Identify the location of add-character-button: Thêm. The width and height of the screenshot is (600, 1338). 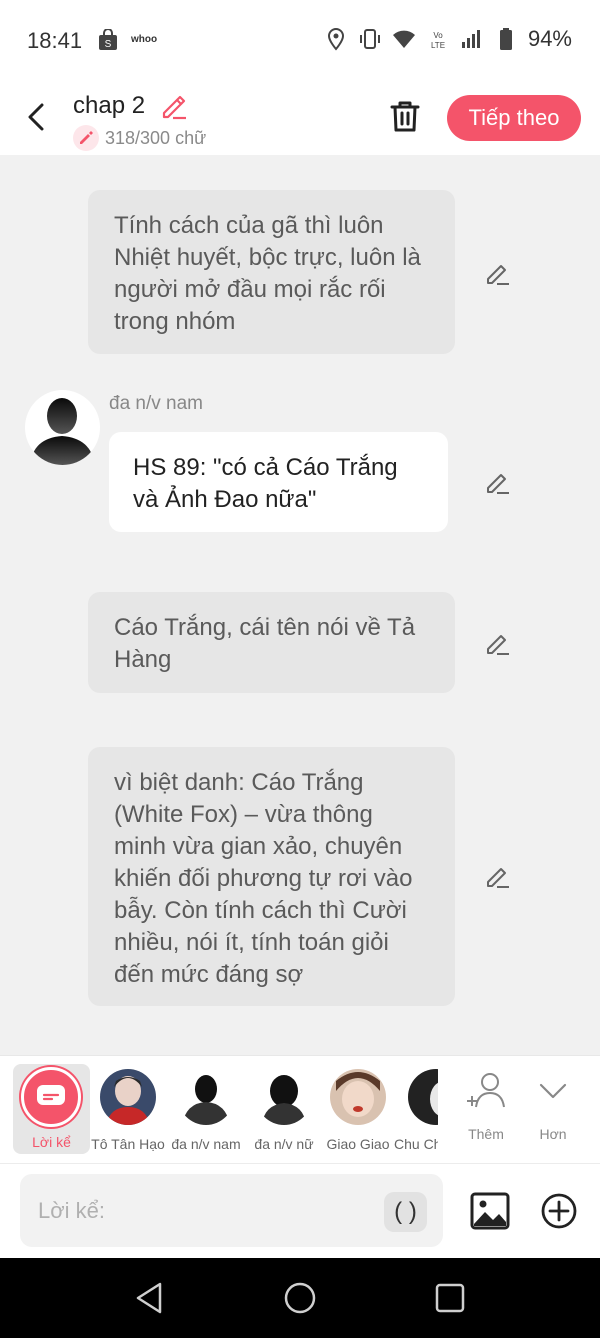
(486, 1106).